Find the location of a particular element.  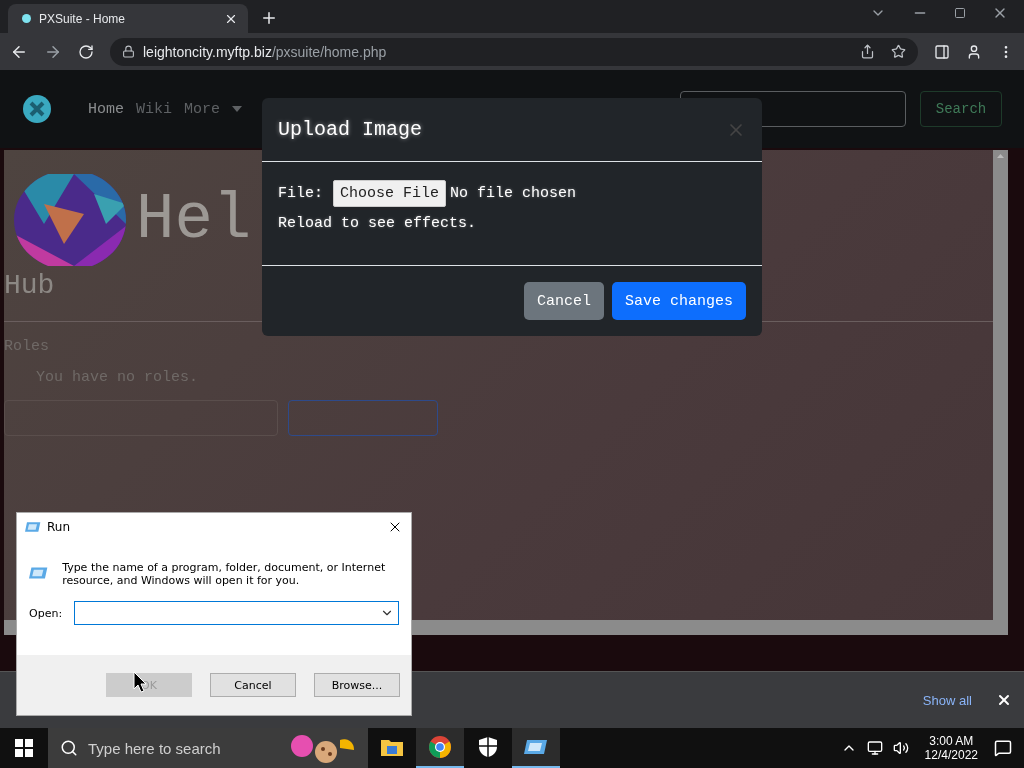

dialog-title: Run is located at coordinates (58, 527).